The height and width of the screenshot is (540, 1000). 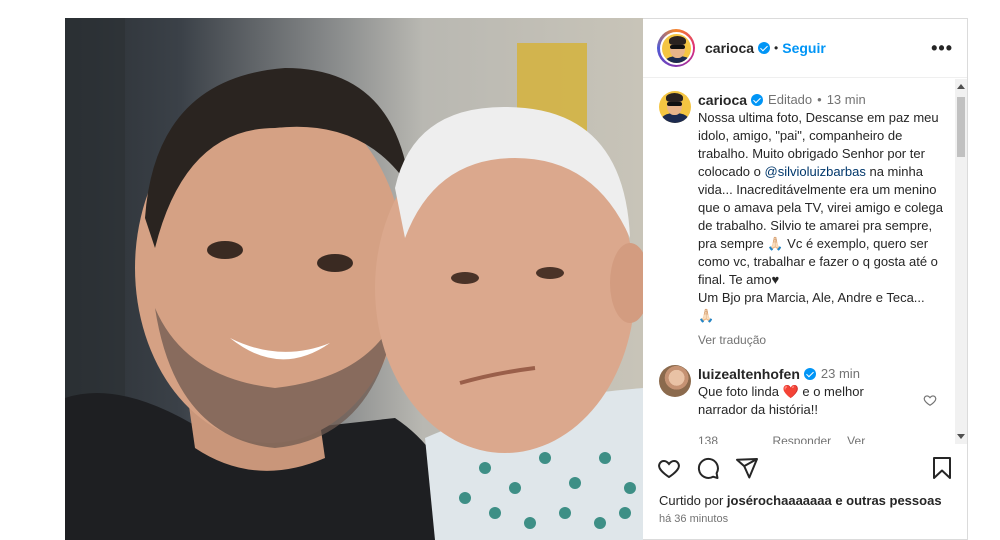 What do you see at coordinates (749, 374) in the screenshot?
I see `commenter-username: luizealtenhofen` at bounding box center [749, 374].